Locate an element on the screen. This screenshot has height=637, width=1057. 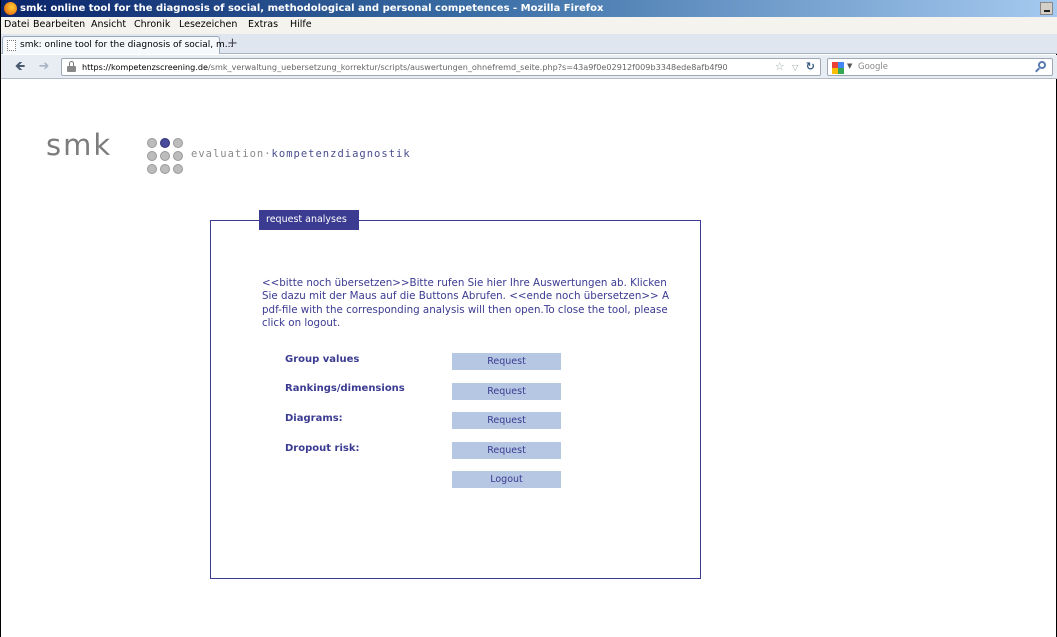
group-values-label: Group values is located at coordinates (322, 359).